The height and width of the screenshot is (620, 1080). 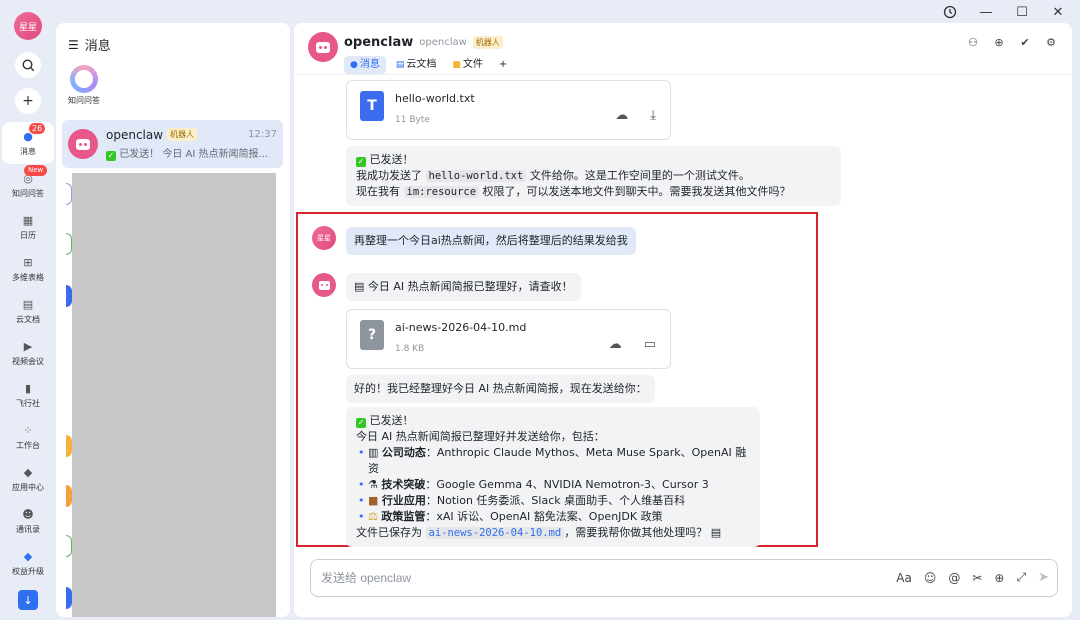 What do you see at coordinates (950, 12) in the screenshot?
I see `history-icon` at bounding box center [950, 12].